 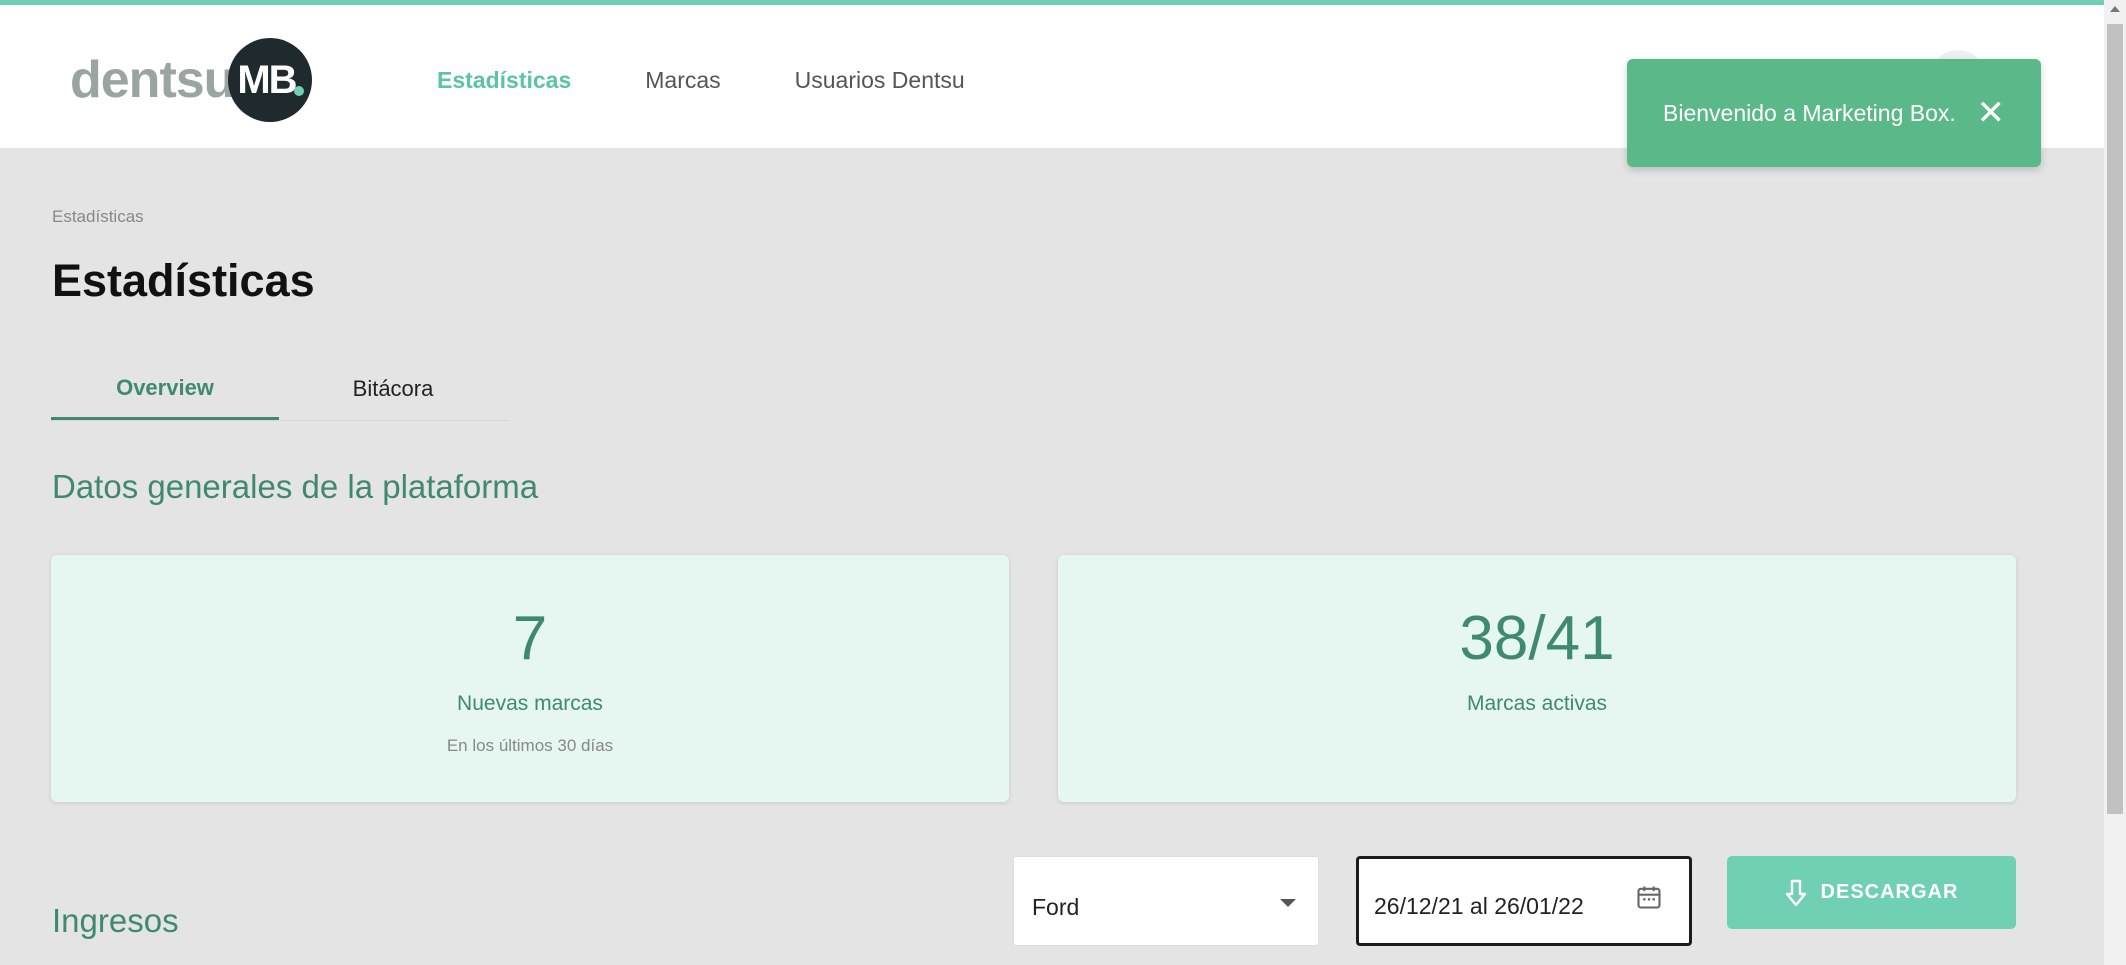 What do you see at coordinates (1288, 903) in the screenshot?
I see `chevron-down-icon` at bounding box center [1288, 903].